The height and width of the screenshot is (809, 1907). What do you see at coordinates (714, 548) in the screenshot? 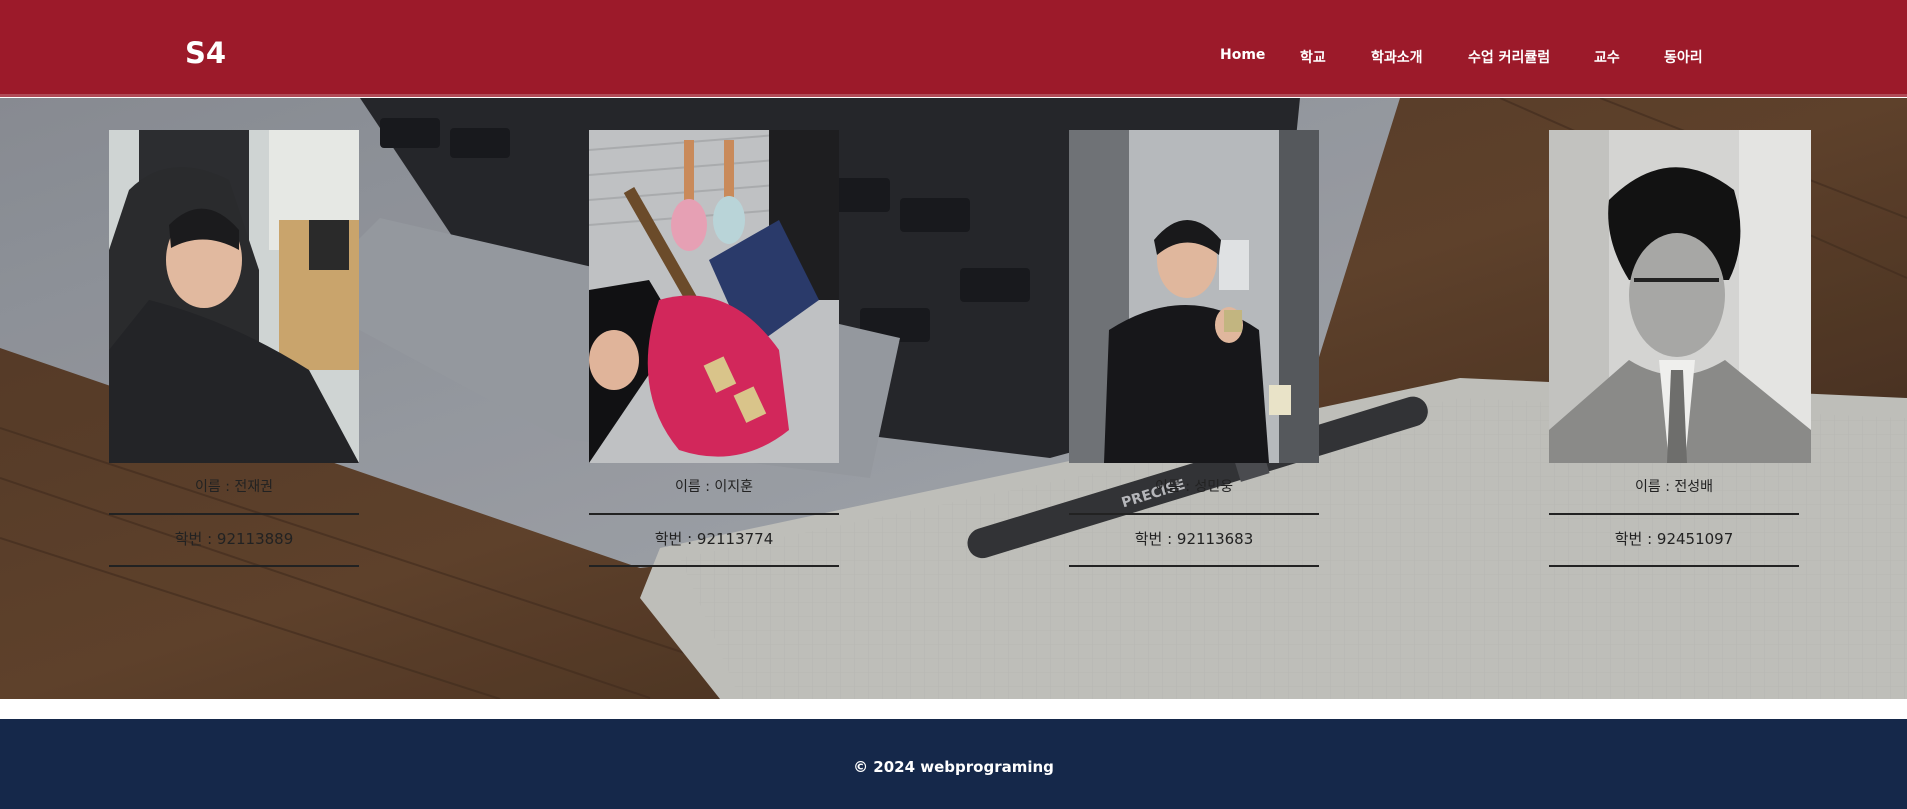
I see `member-student-id: 학번 : 92113774` at bounding box center [714, 548].